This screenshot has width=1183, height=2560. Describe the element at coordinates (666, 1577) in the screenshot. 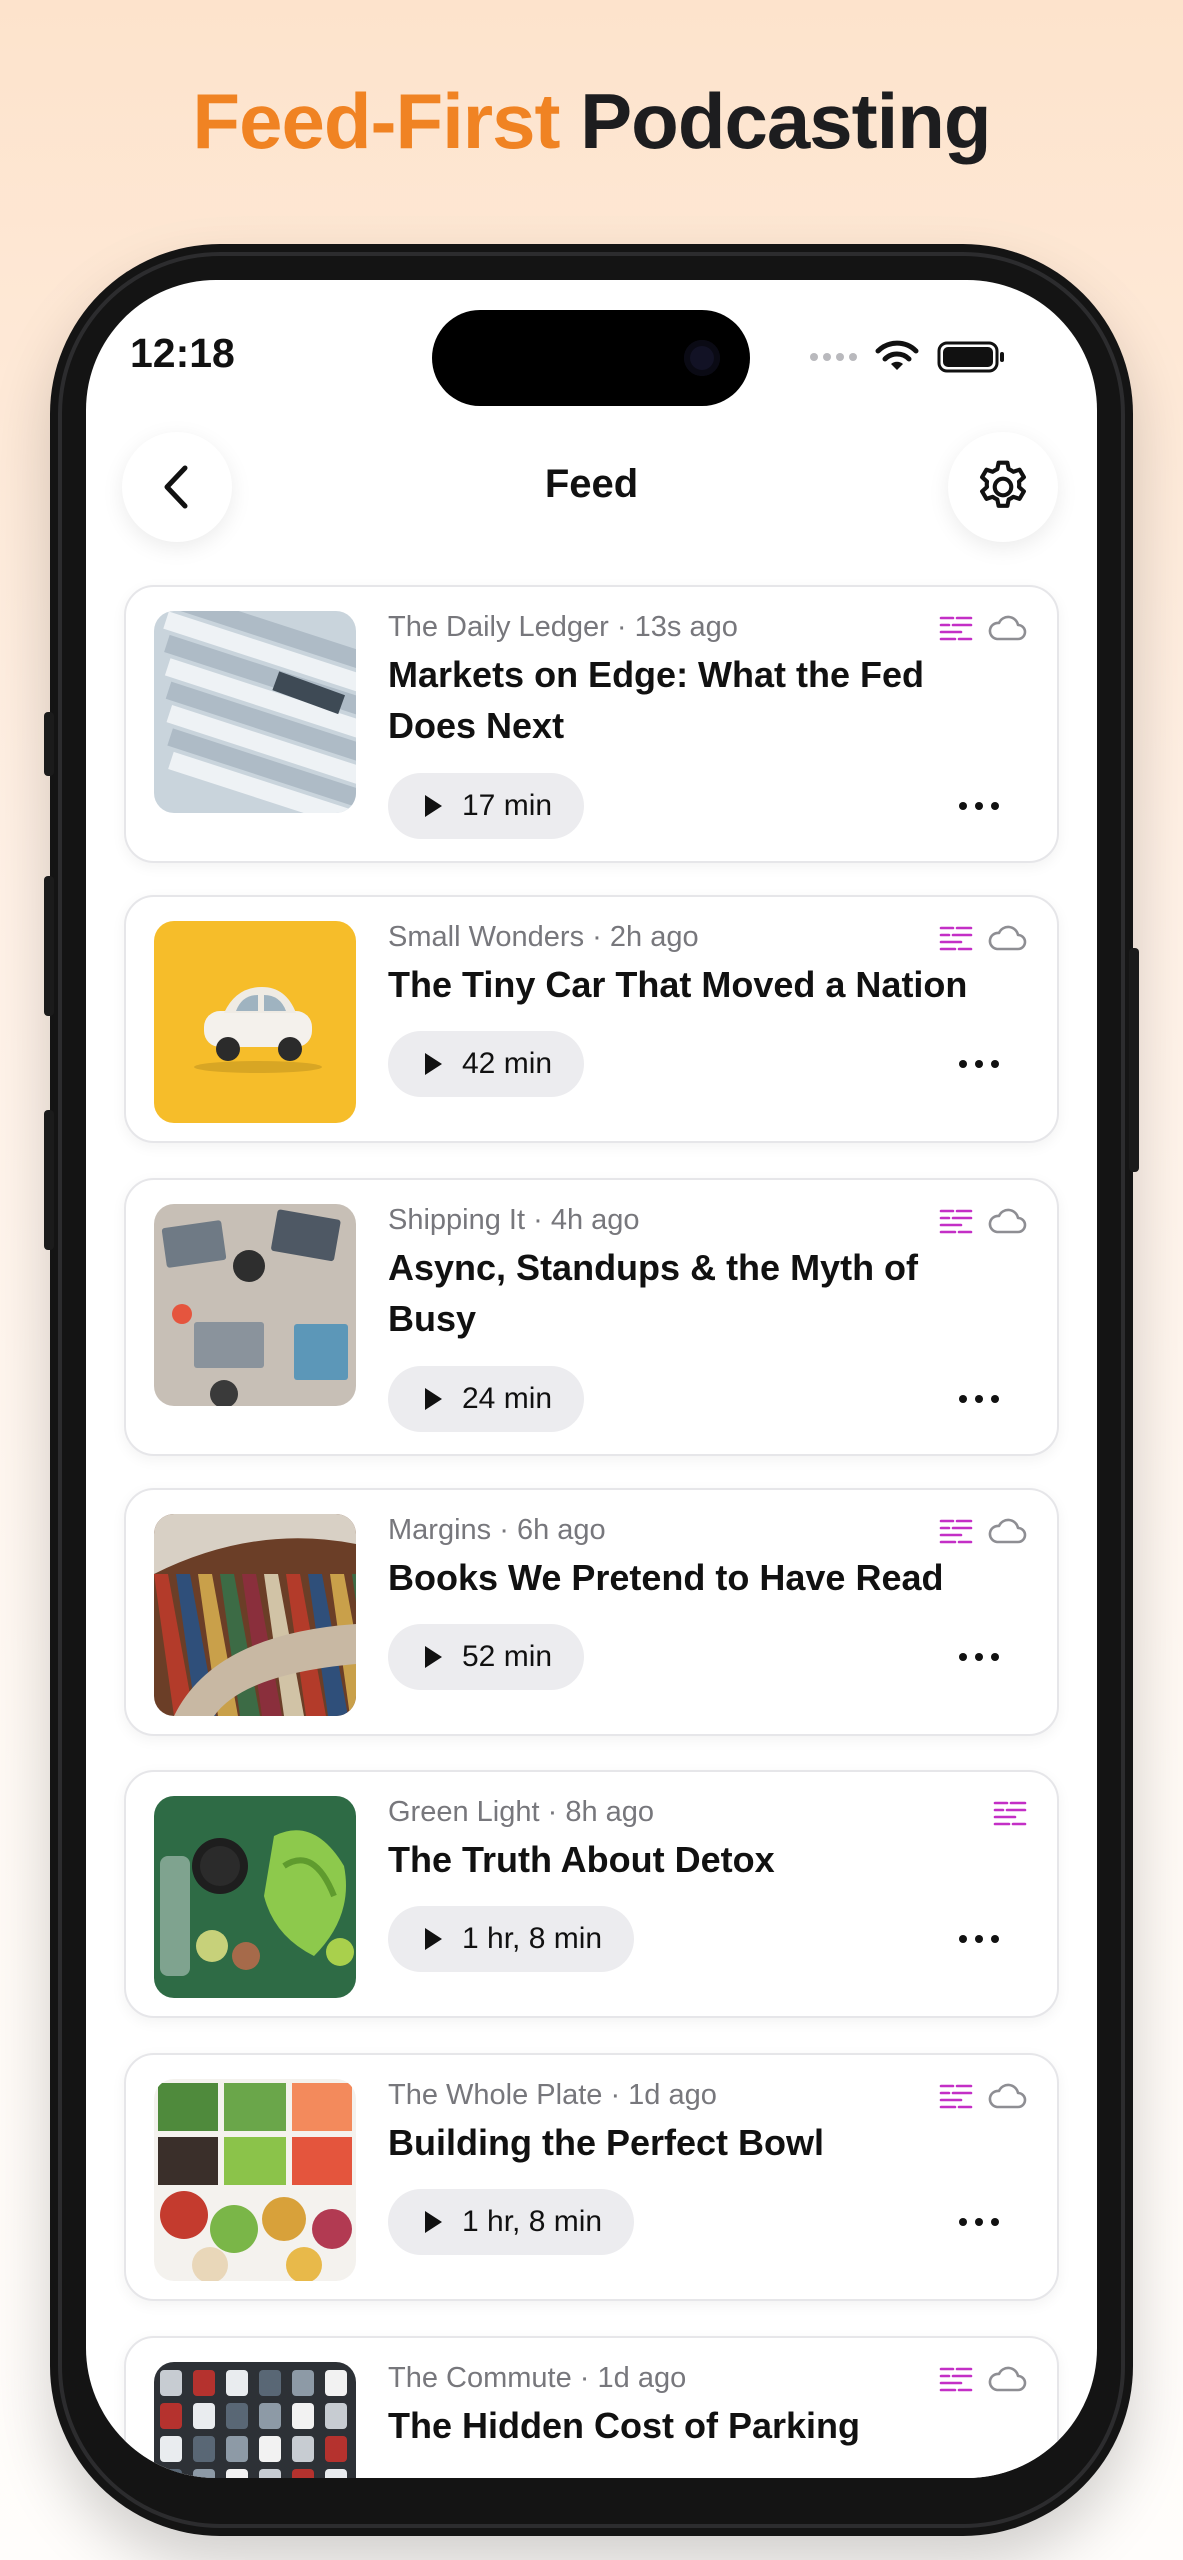

I see `episode-title: Books We Pretend to Have Read` at that location.